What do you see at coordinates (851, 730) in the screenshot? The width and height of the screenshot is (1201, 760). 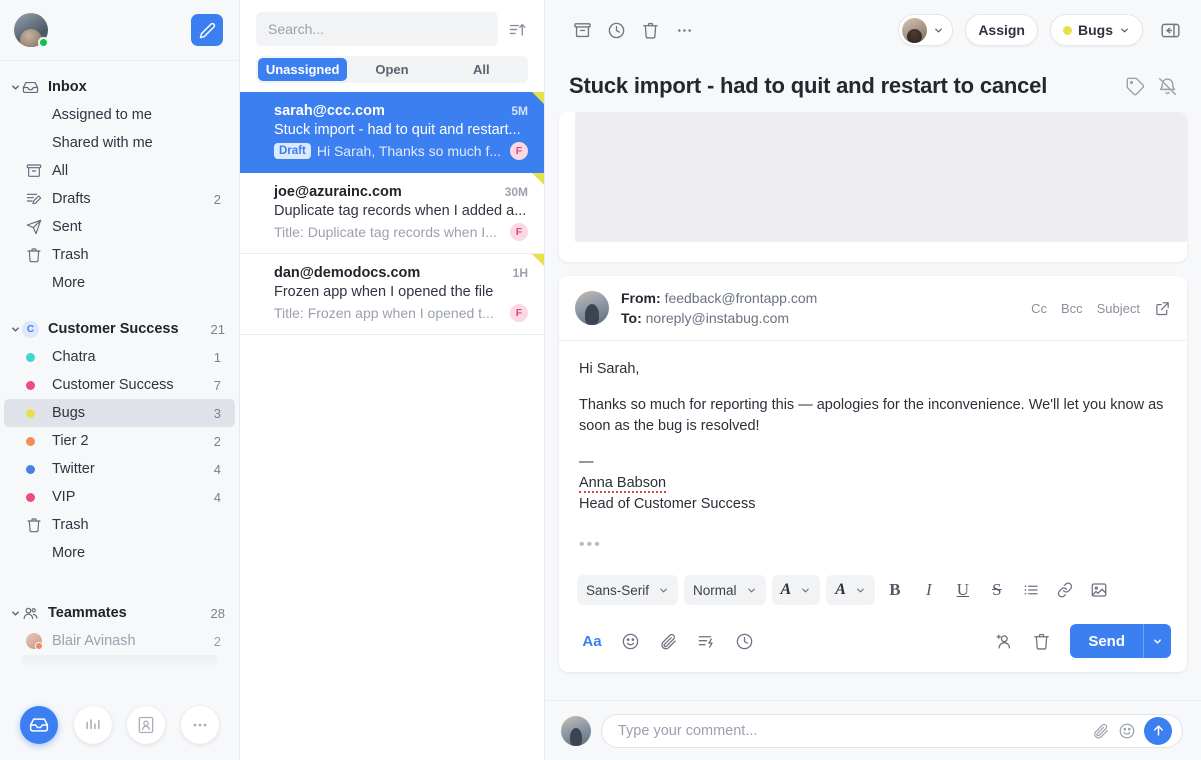 I see `comment-input` at bounding box center [851, 730].